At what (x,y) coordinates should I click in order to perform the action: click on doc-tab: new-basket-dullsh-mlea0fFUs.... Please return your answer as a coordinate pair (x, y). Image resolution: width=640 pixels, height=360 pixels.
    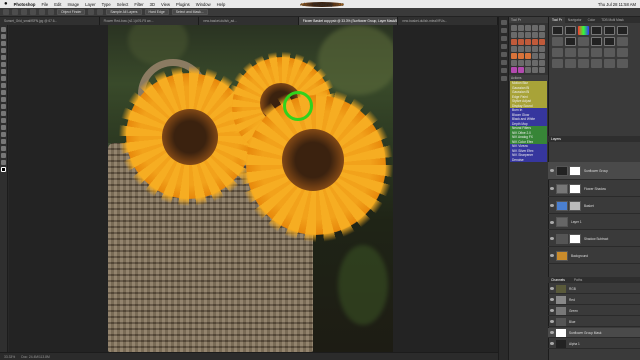
    Looking at the image, I should click on (448, 21).